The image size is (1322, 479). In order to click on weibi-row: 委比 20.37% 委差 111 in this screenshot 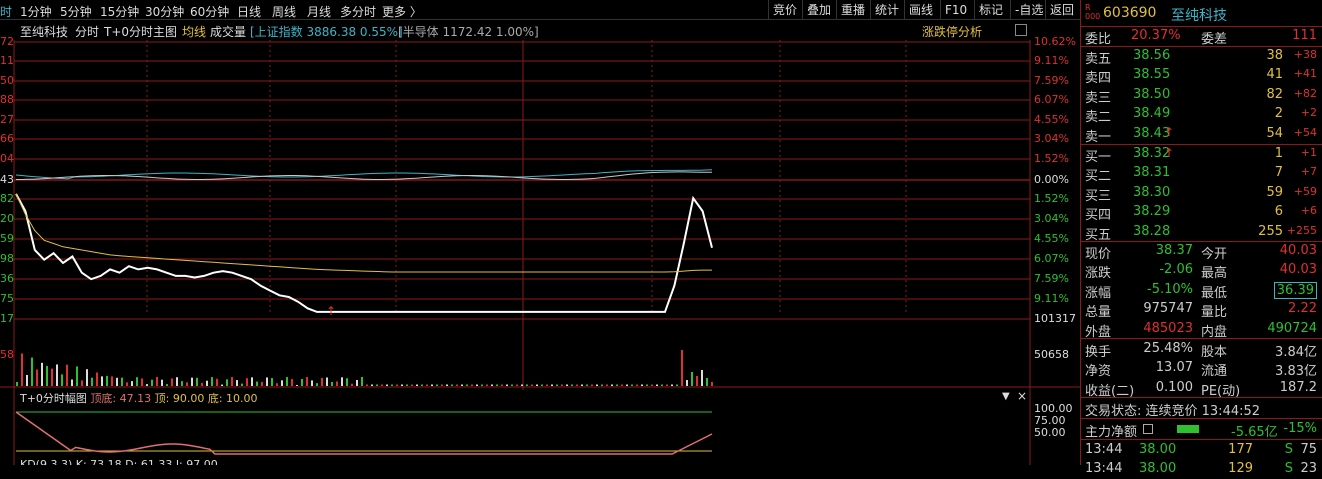, I will do `click(1201, 37)`.